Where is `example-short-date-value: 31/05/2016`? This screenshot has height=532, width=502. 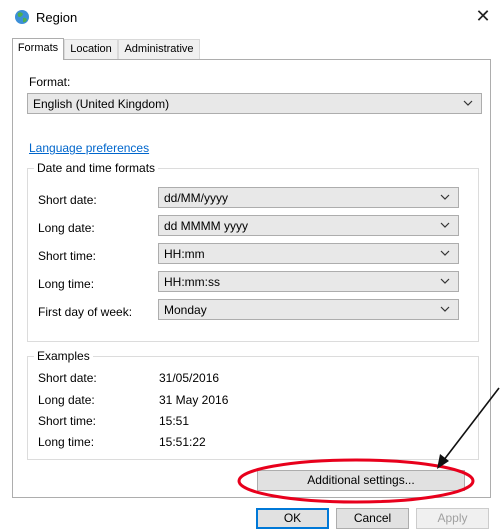
example-short-date-value: 31/05/2016 is located at coordinates (189, 378).